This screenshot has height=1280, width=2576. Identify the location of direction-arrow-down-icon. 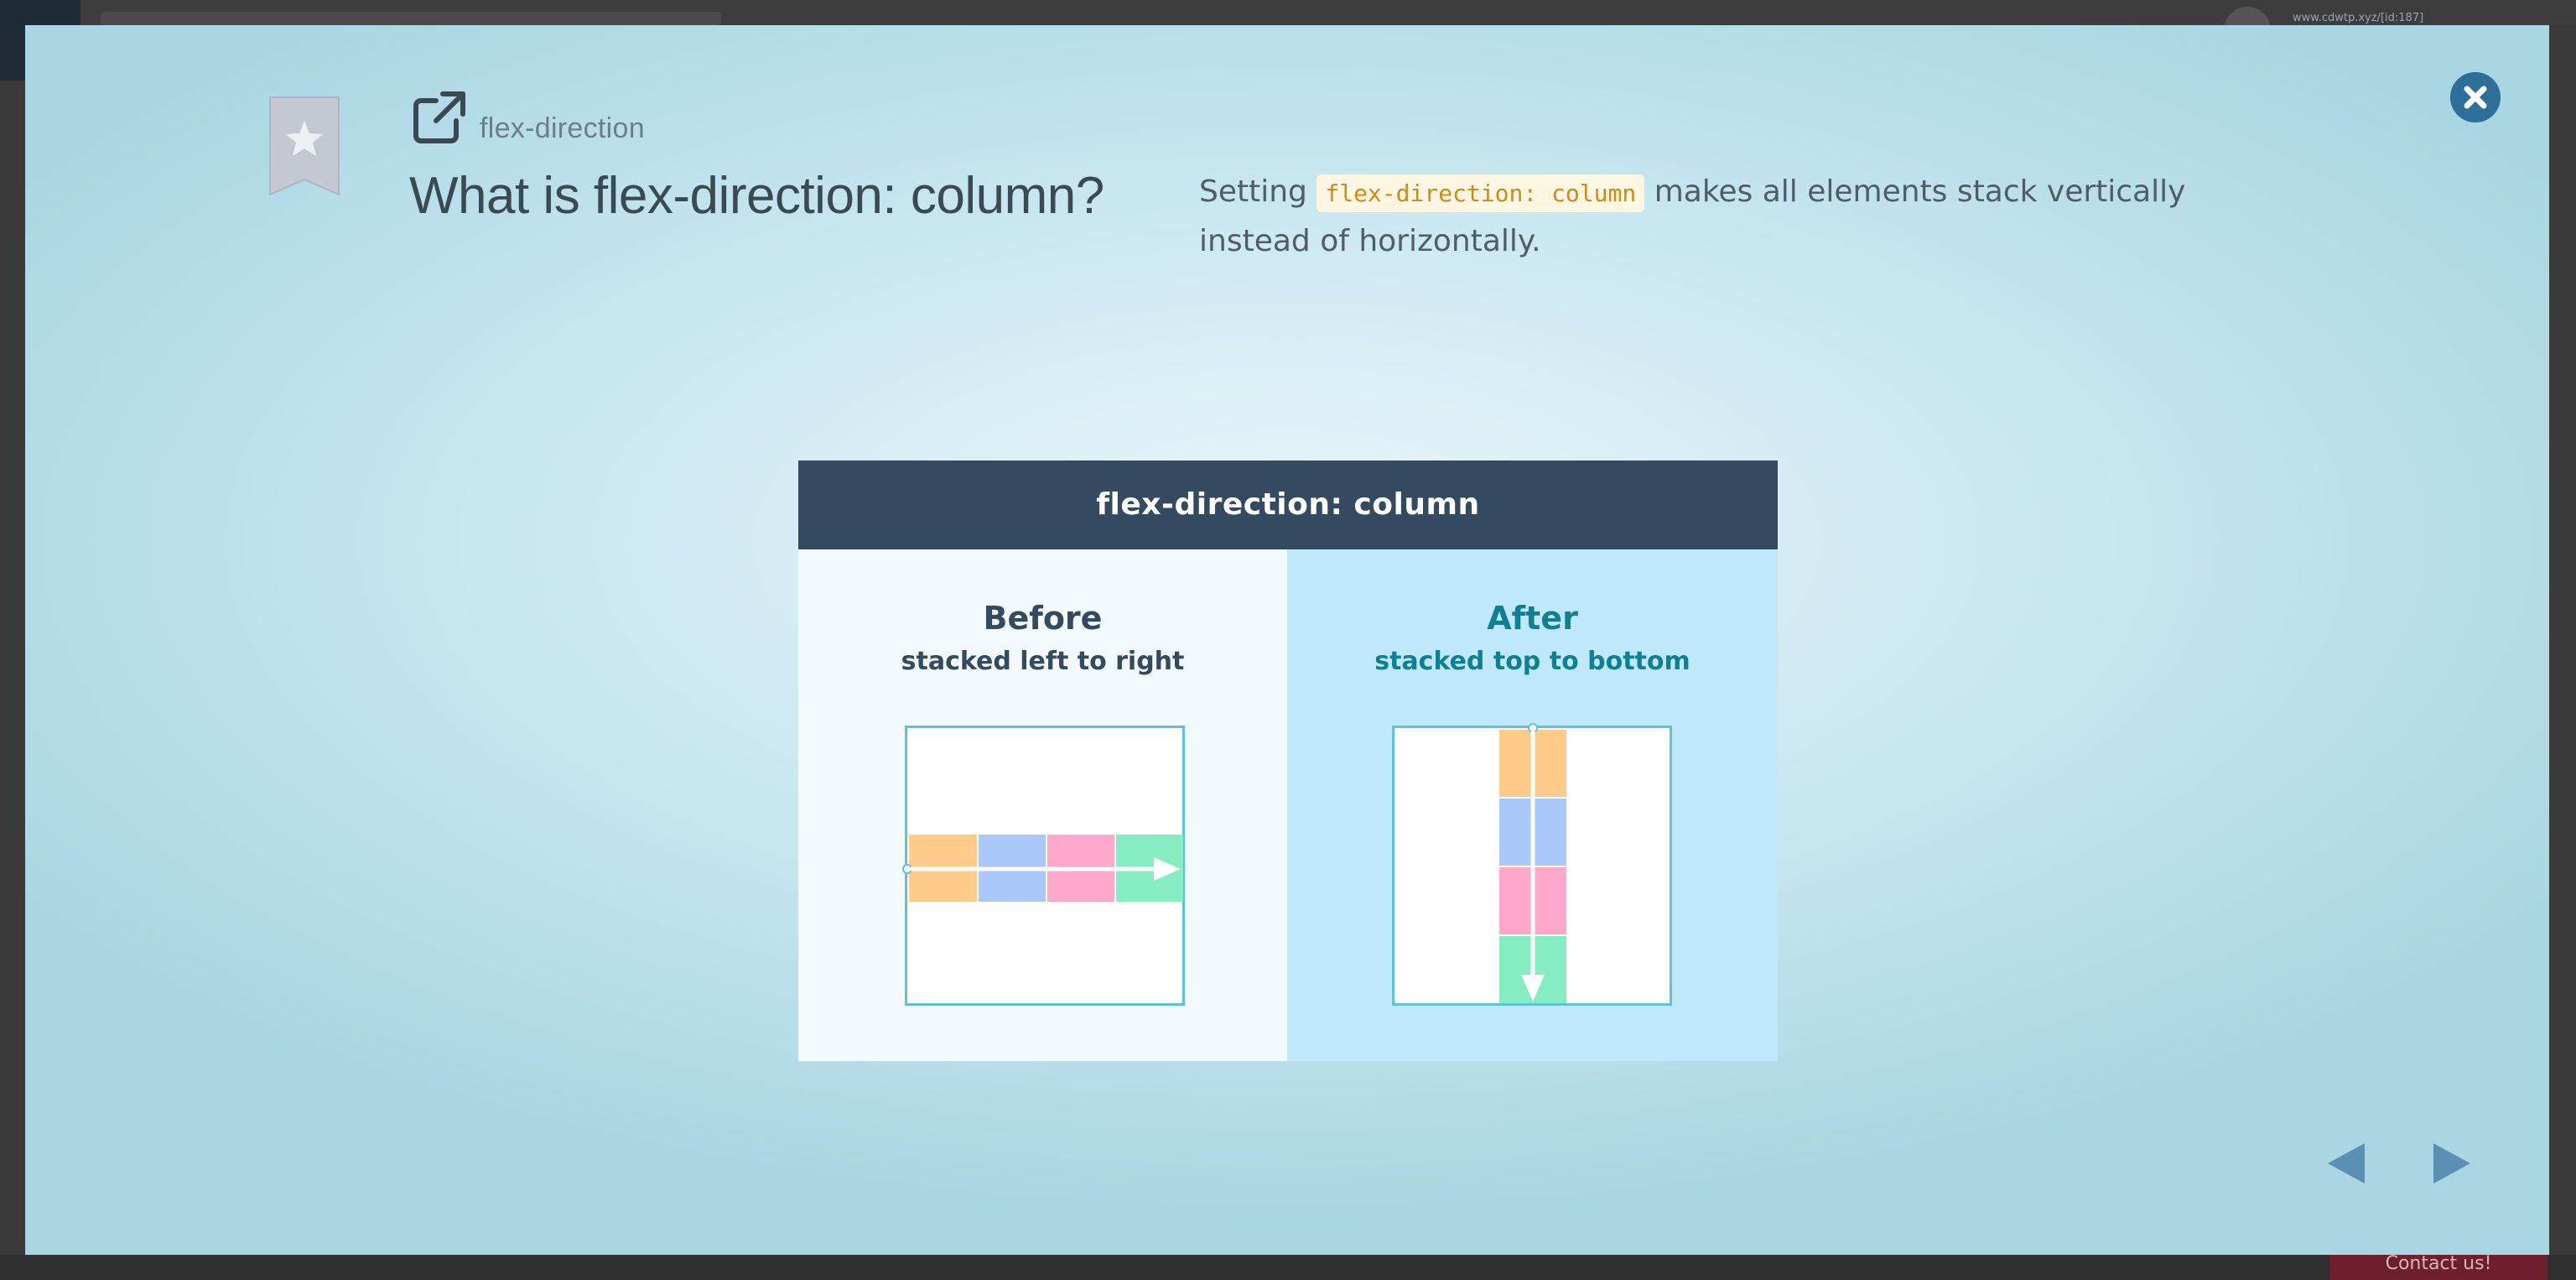
(1533, 862).